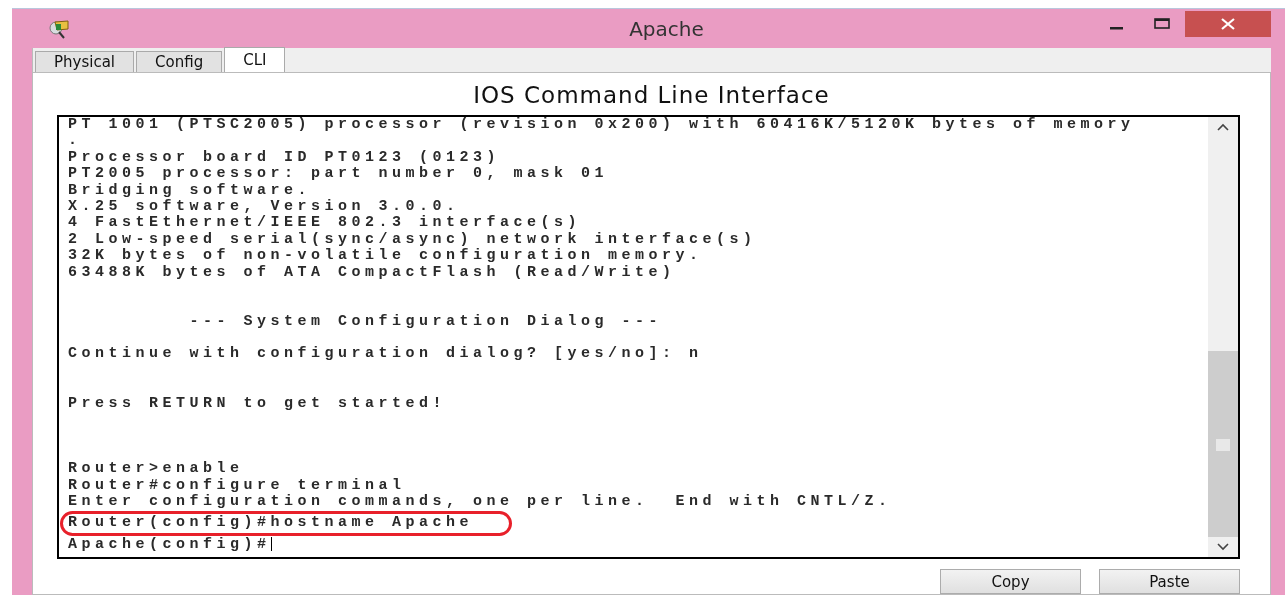 This screenshot has width=1285, height=595. What do you see at coordinates (651, 95) in the screenshot?
I see `panel-heading: IOS Command Line Interface` at bounding box center [651, 95].